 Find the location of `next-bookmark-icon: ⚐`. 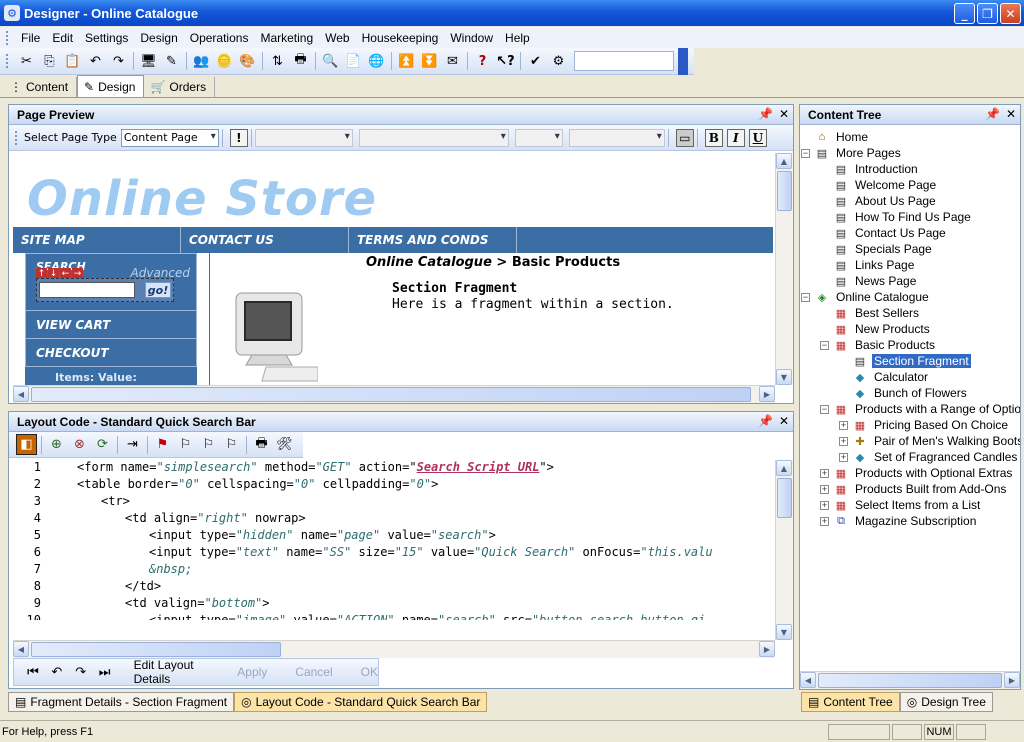

next-bookmark-icon: ⚐ is located at coordinates (185, 444).